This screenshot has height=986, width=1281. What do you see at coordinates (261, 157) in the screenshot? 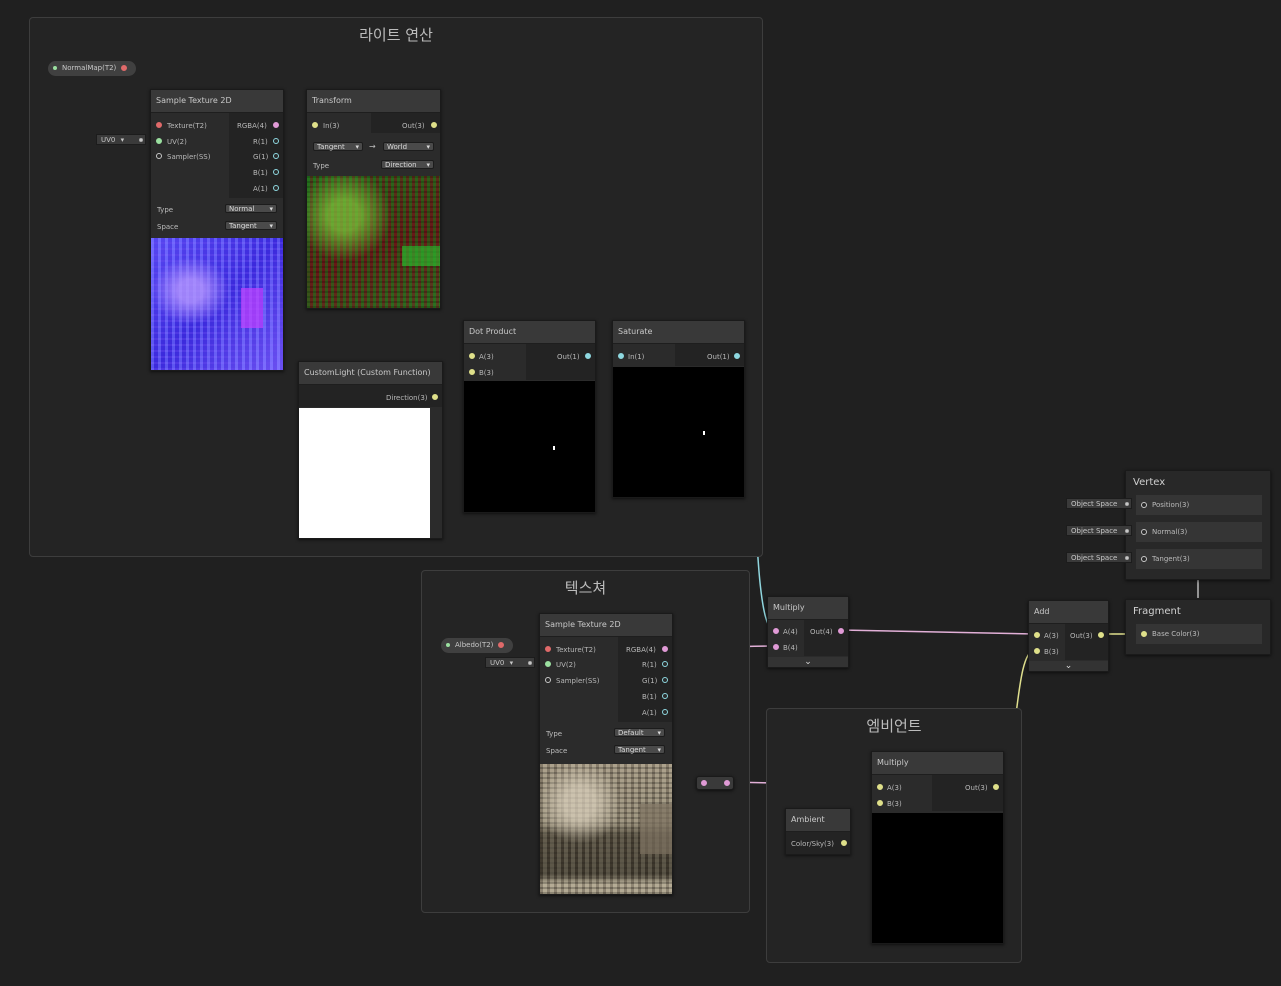
I see `output-label: G(1)` at bounding box center [261, 157].